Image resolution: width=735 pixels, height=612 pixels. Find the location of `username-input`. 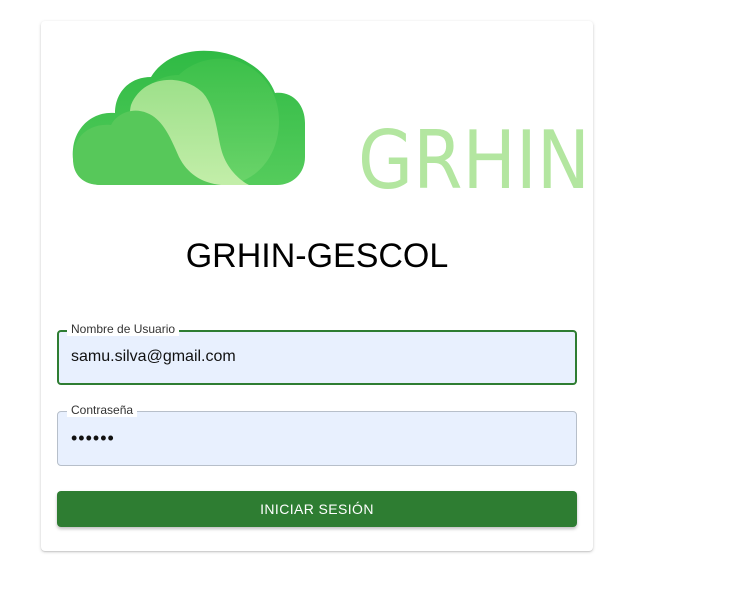

username-input is located at coordinates (316, 356).